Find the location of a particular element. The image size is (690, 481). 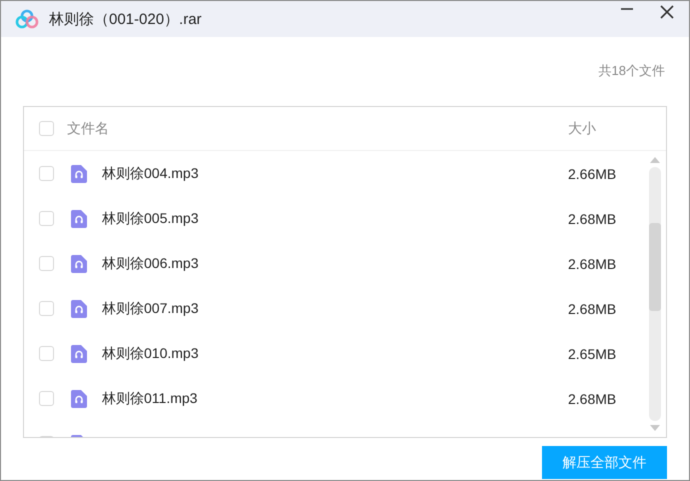

extract-all-button: 解压全部文件 is located at coordinates (604, 462).